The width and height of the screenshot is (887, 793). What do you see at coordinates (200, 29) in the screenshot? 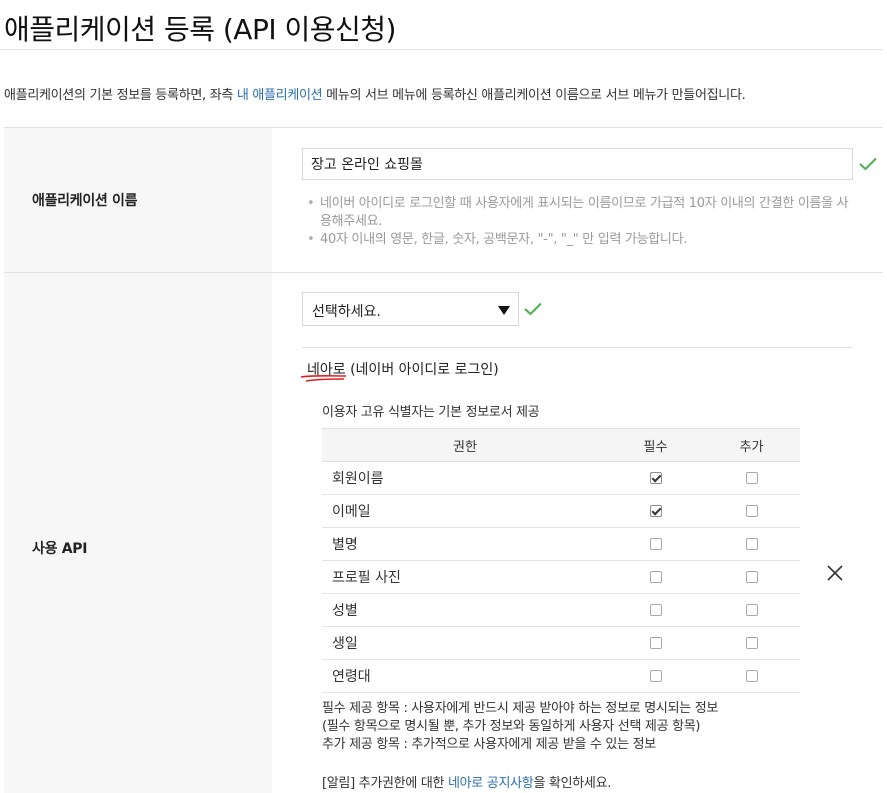
I see `page-title: 애플리케이션 등록 (API 이용신청)` at bounding box center [200, 29].